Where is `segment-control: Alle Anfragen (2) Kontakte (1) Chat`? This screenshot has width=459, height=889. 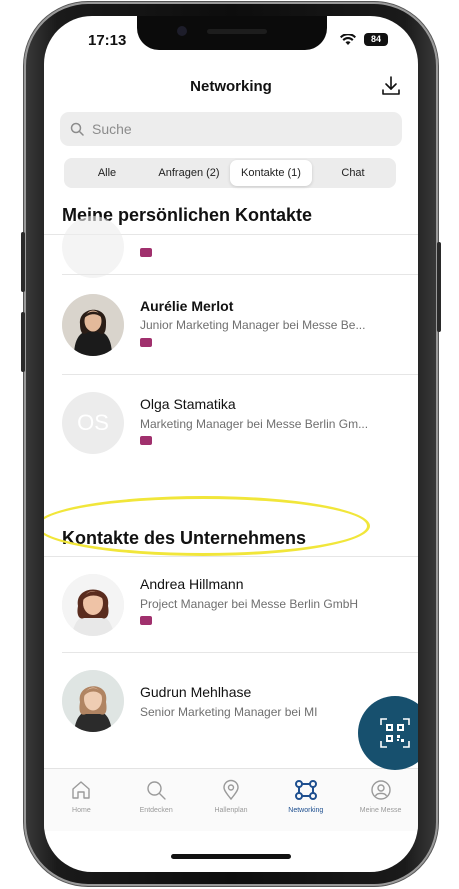
segment-control: Alle Anfragen (2) Kontakte (1) Chat is located at coordinates (230, 173).